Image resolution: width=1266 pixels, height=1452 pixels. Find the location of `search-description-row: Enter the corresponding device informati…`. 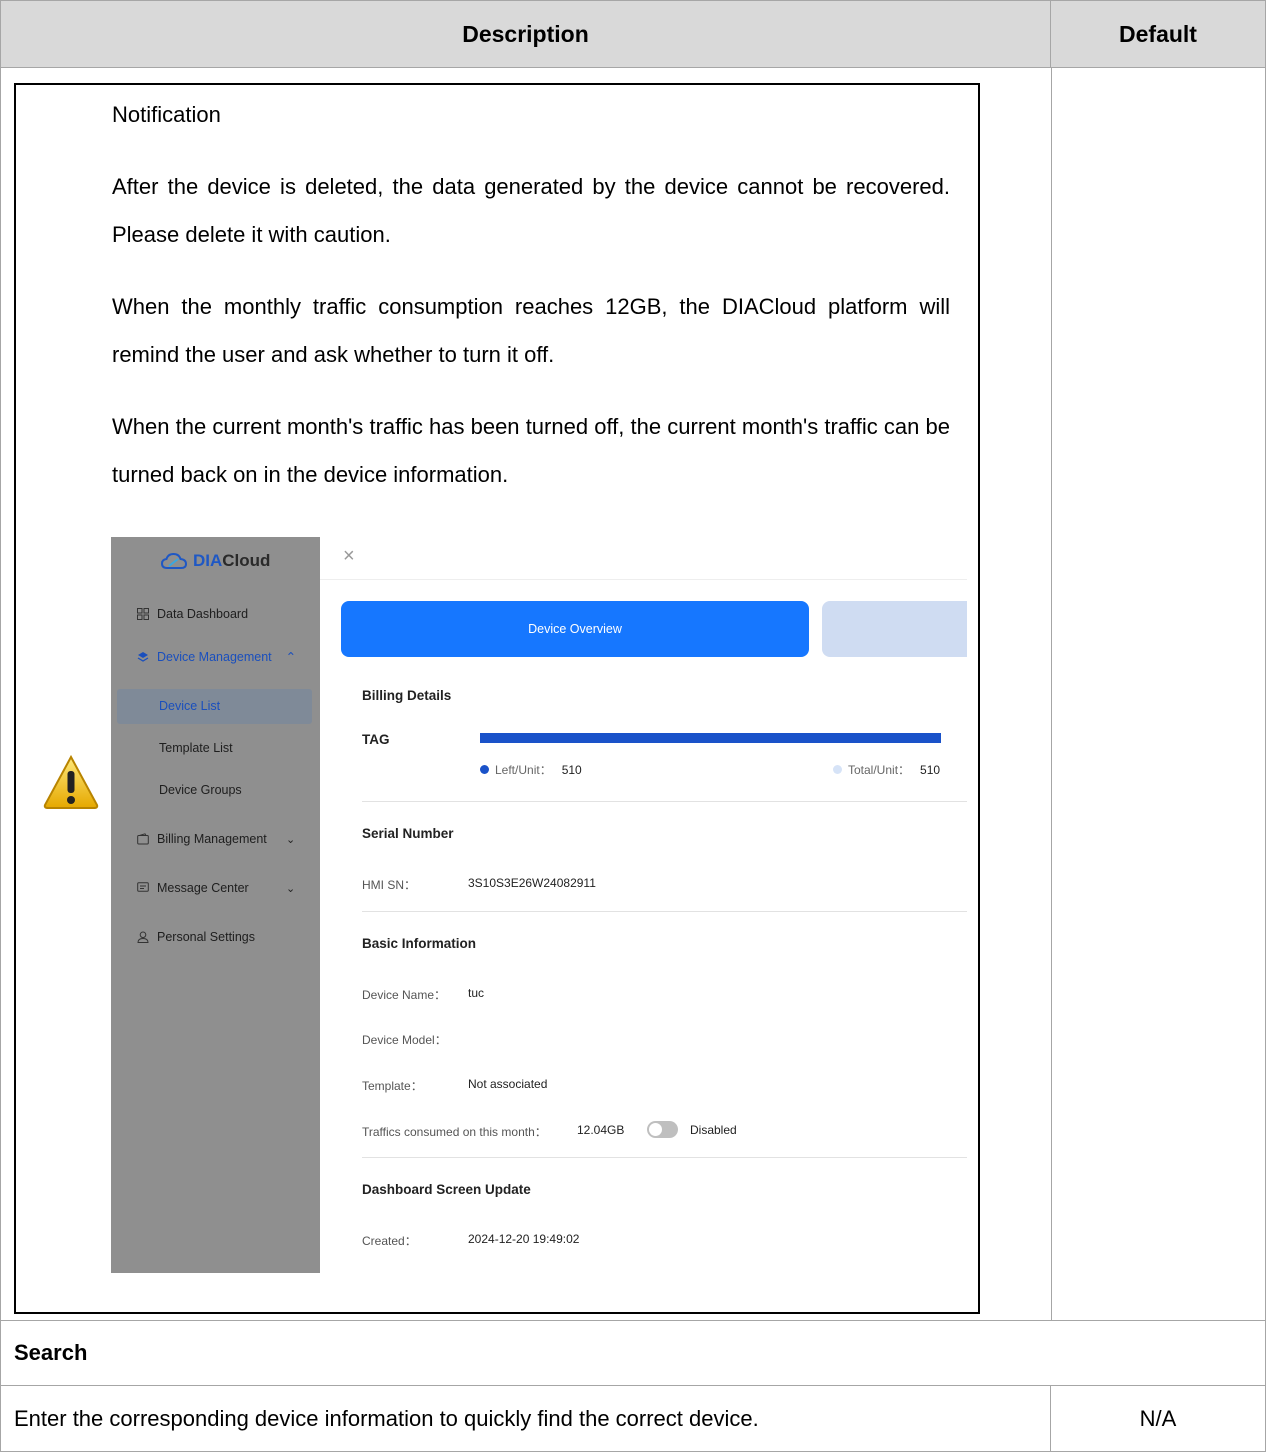

search-description-row: Enter the corresponding device informati… is located at coordinates (633, 1418).